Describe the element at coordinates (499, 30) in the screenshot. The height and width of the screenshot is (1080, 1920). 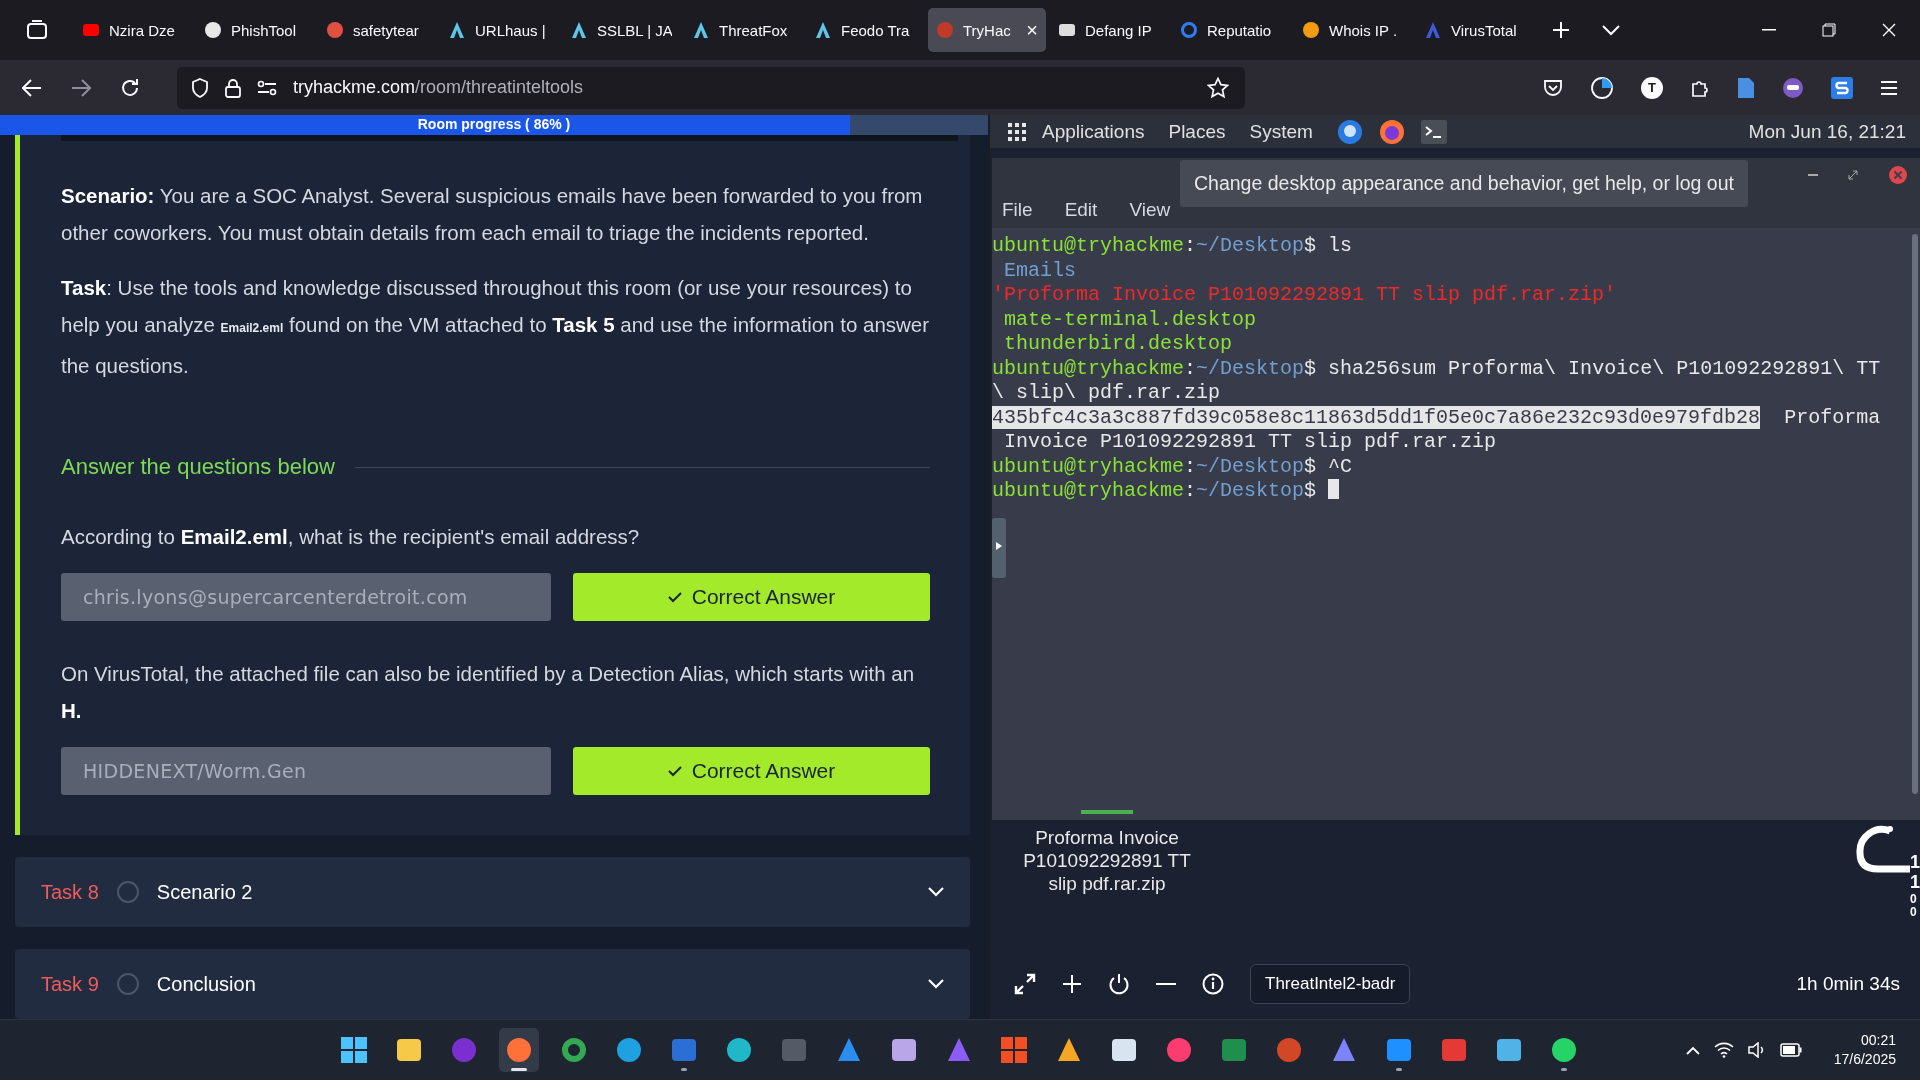
I see `browser-tab: URLhaus |` at that location.